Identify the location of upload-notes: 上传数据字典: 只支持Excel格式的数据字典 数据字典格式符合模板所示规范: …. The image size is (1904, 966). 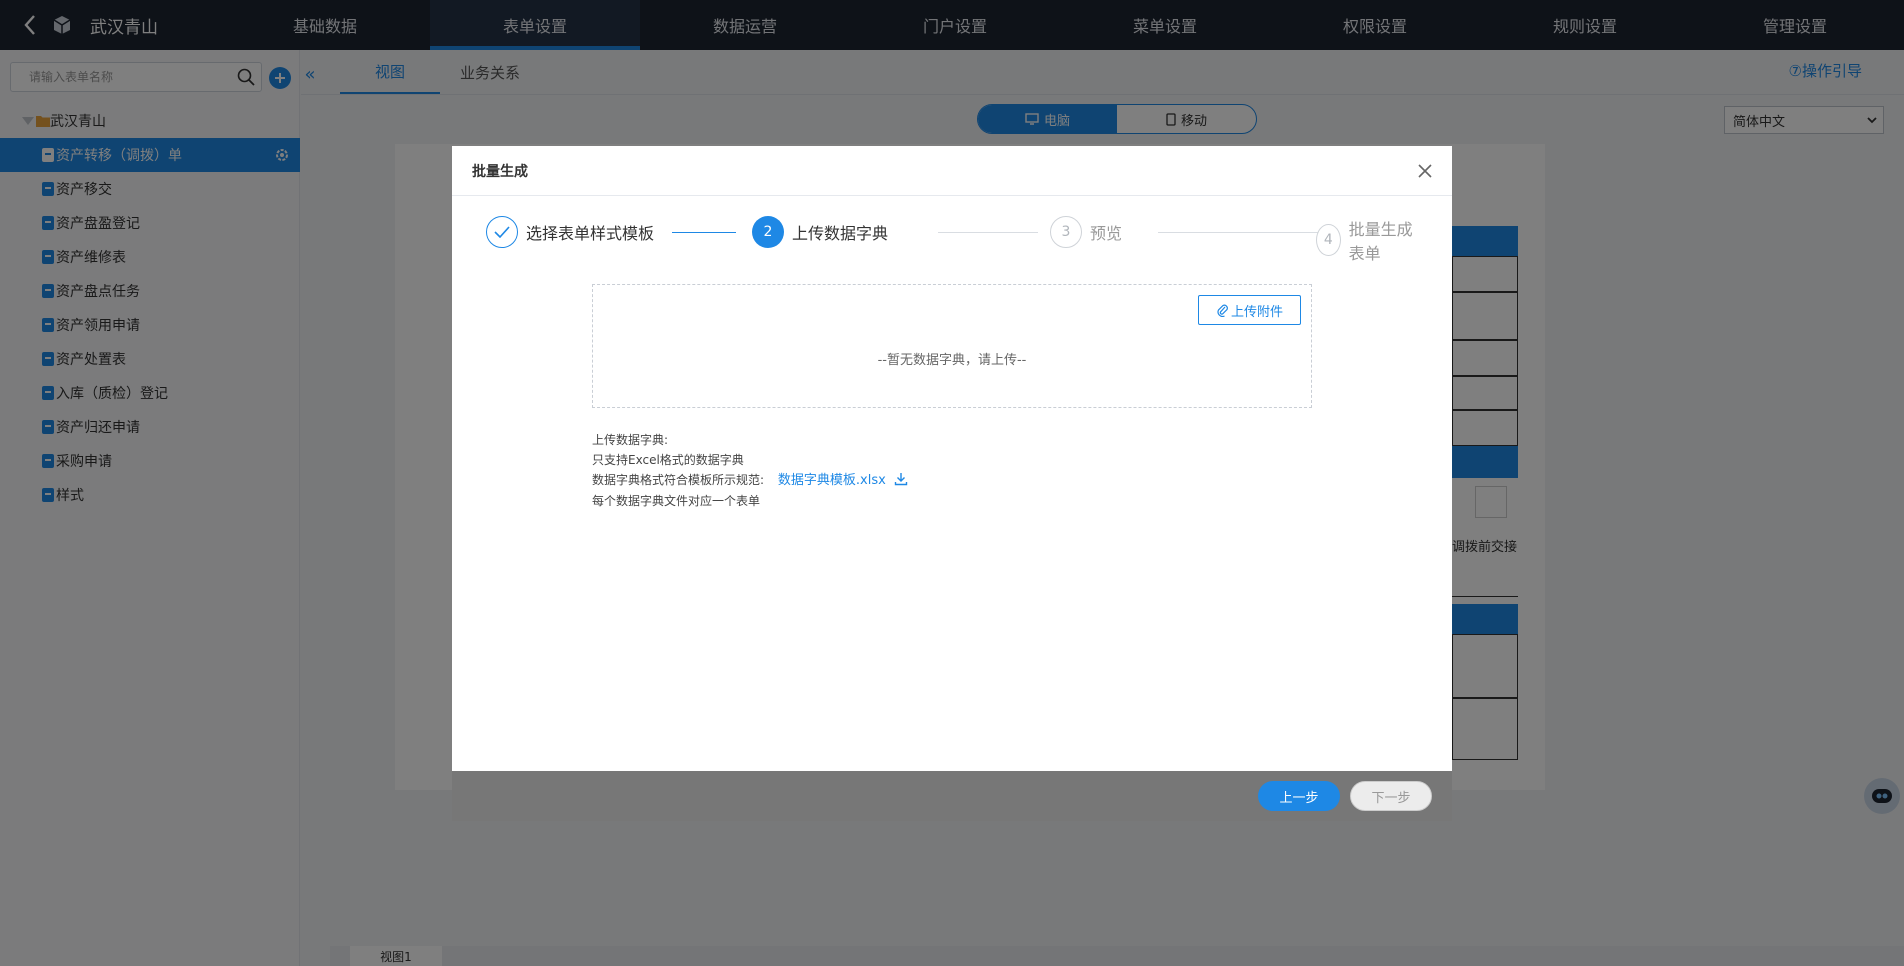
(750, 470).